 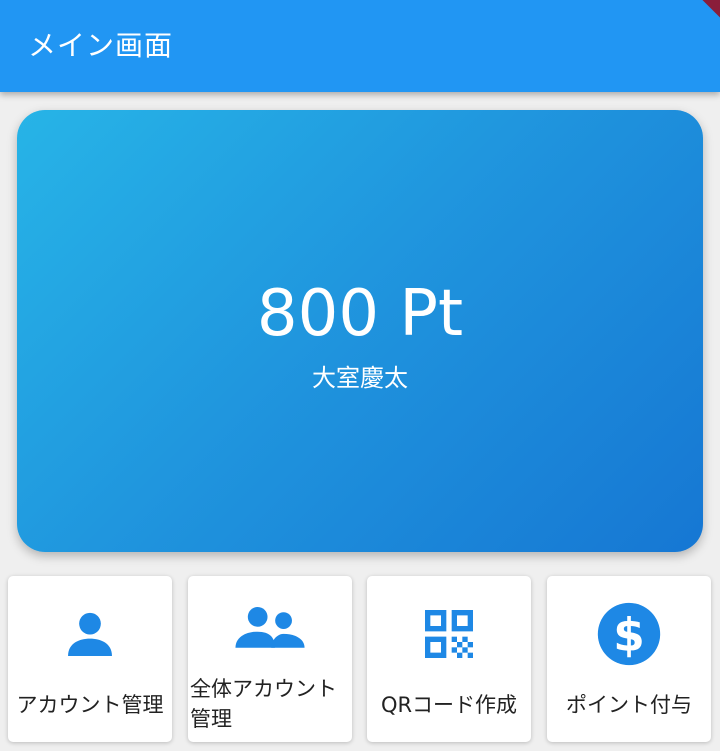 What do you see at coordinates (211, 719) in the screenshot?
I see `all-account-management-label-line2: 管理` at bounding box center [211, 719].